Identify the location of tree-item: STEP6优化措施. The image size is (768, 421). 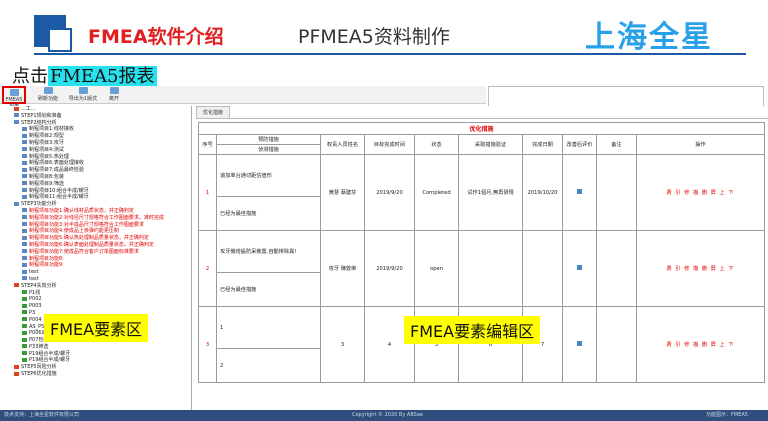
(95, 374).